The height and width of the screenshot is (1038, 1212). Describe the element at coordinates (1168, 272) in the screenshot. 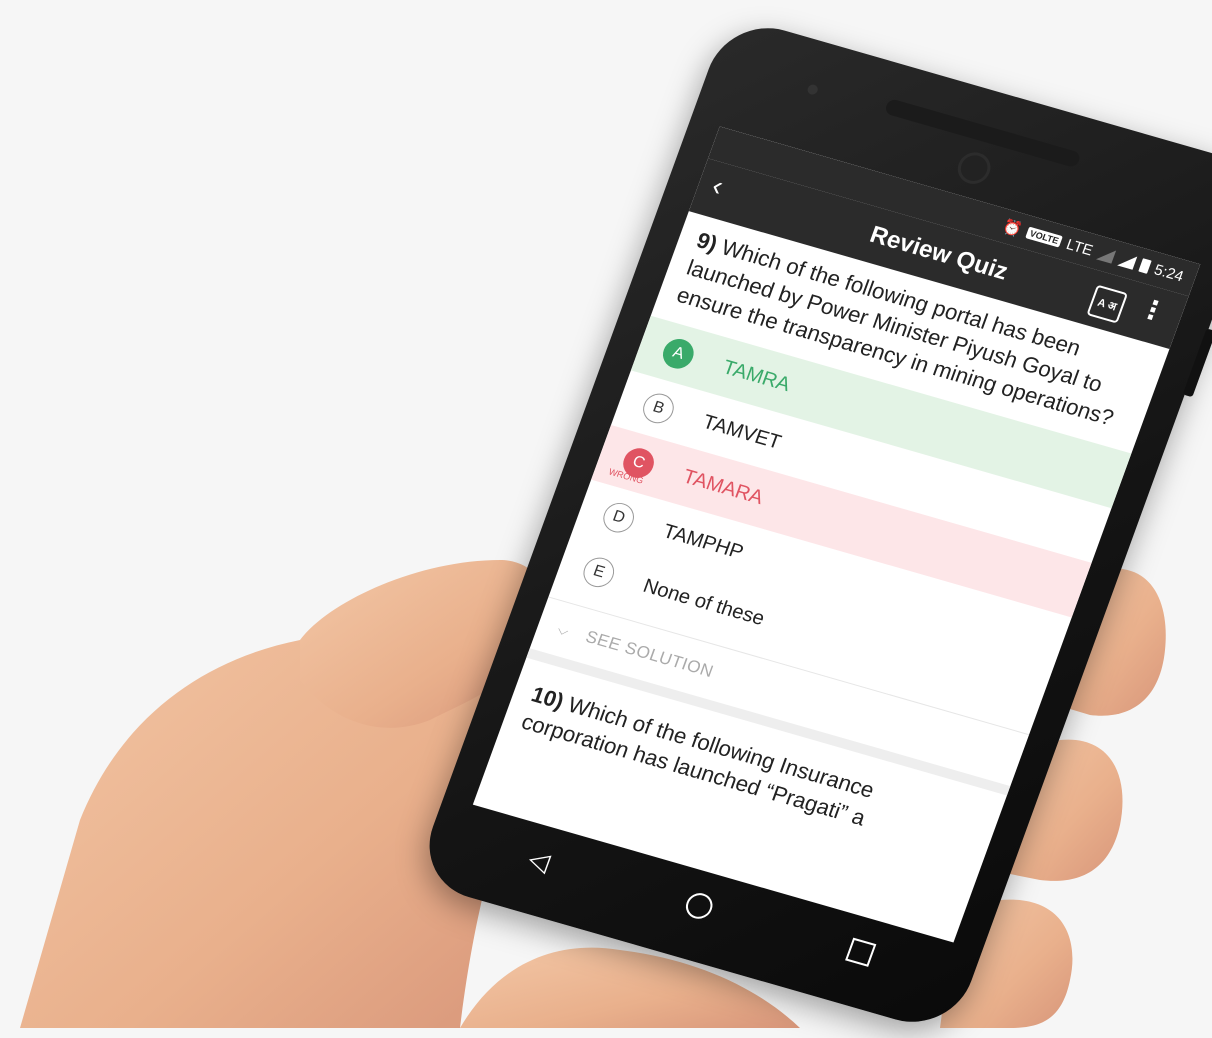

I see `clock: 5:24` at that location.